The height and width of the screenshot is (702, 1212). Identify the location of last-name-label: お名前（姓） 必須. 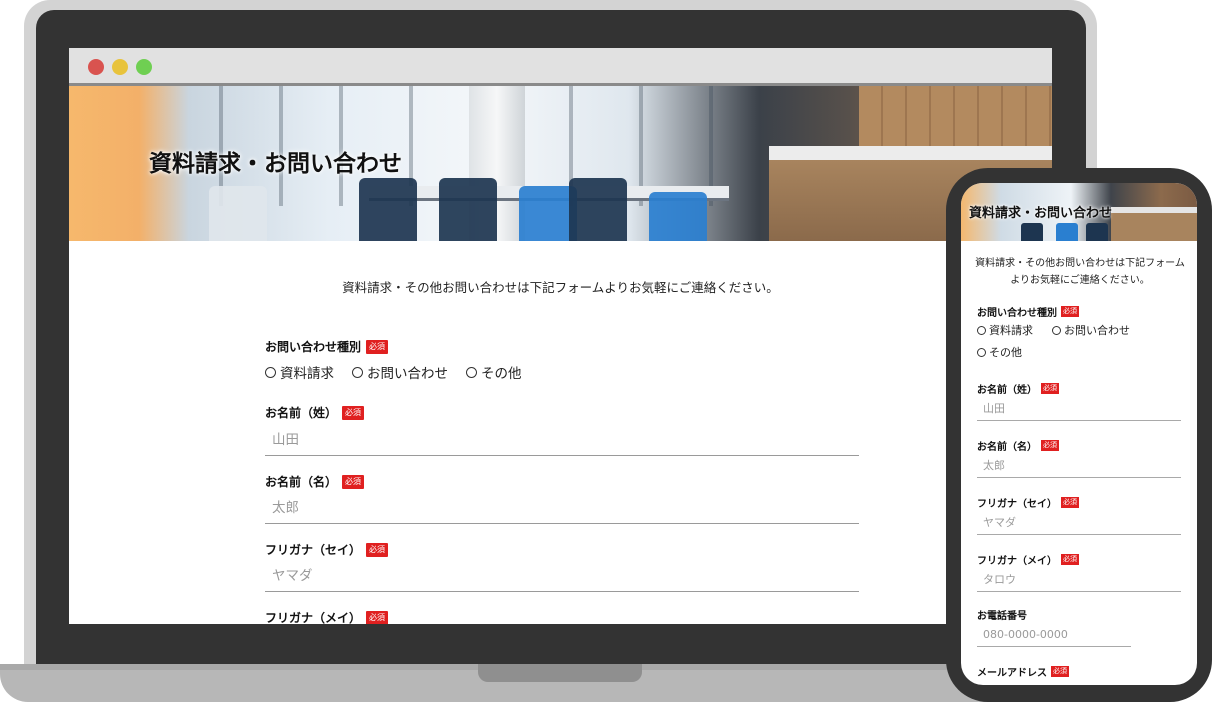
(315, 412).